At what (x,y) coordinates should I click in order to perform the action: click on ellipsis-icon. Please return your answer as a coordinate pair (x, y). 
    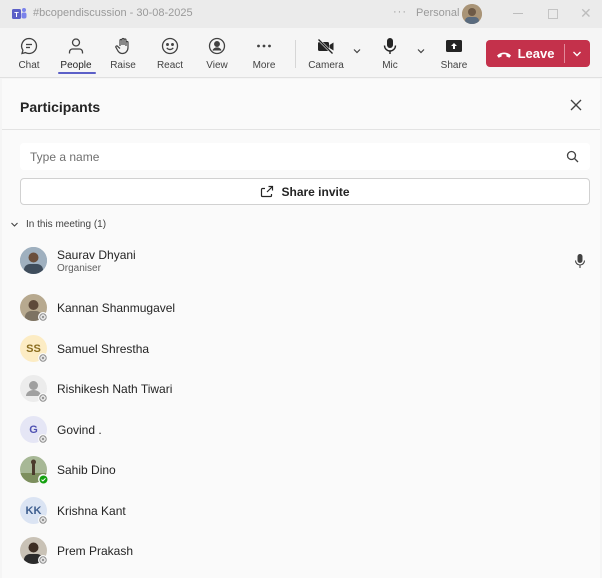
    Looking at the image, I should click on (264, 46).